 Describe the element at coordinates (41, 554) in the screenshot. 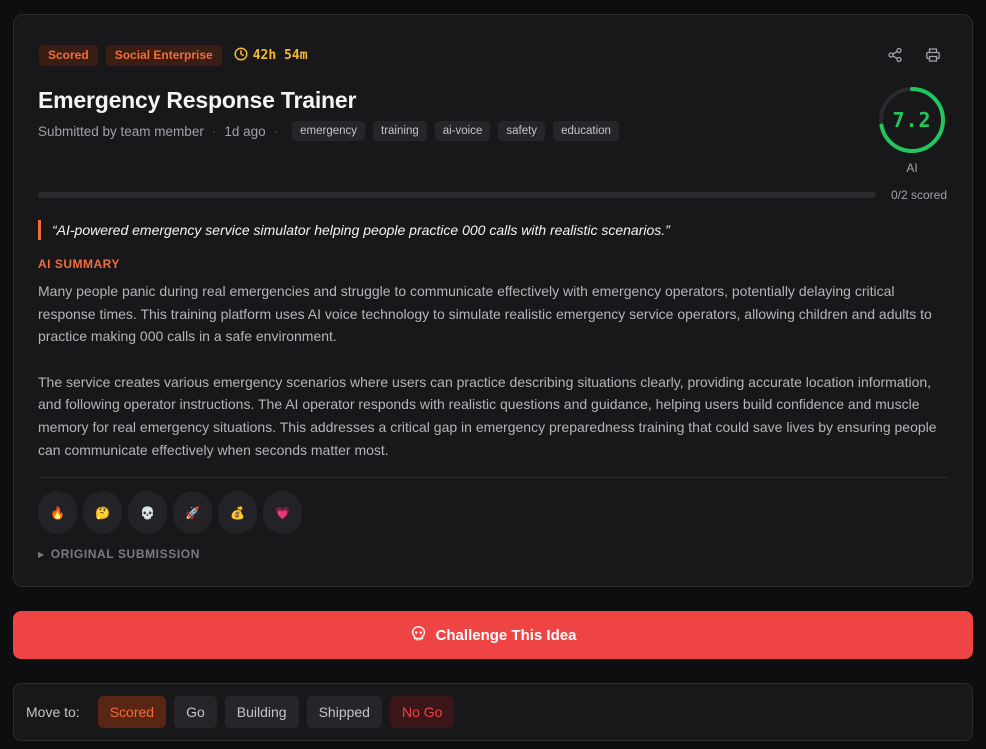

I see `caret-right-icon: ▶` at that location.